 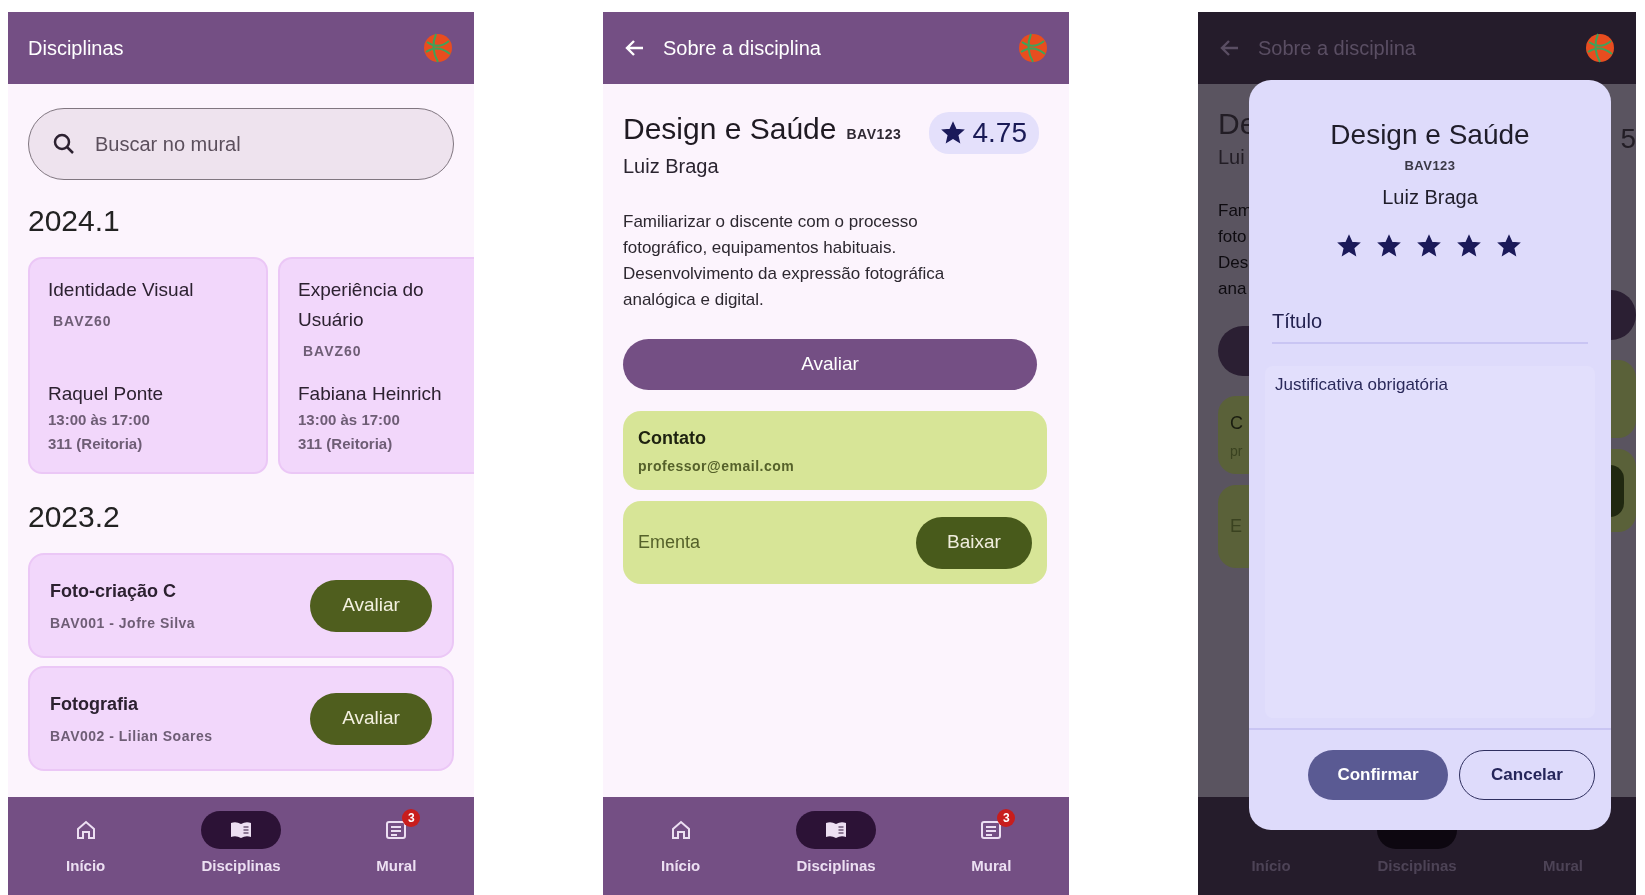 What do you see at coordinates (376, 365) in the screenshot?
I see `course-card: Experiência do Usuário BAVZ60 Fabiana Heinrich 13:00 às 17:00 311 (Reitoria)` at bounding box center [376, 365].